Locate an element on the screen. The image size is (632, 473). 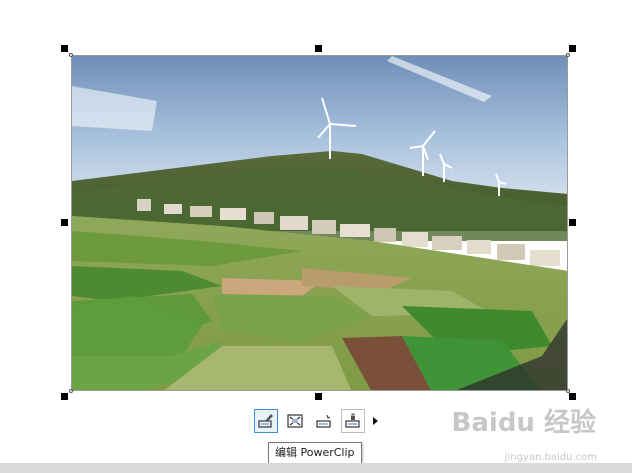
extract-contents-button is located at coordinates (295, 421).